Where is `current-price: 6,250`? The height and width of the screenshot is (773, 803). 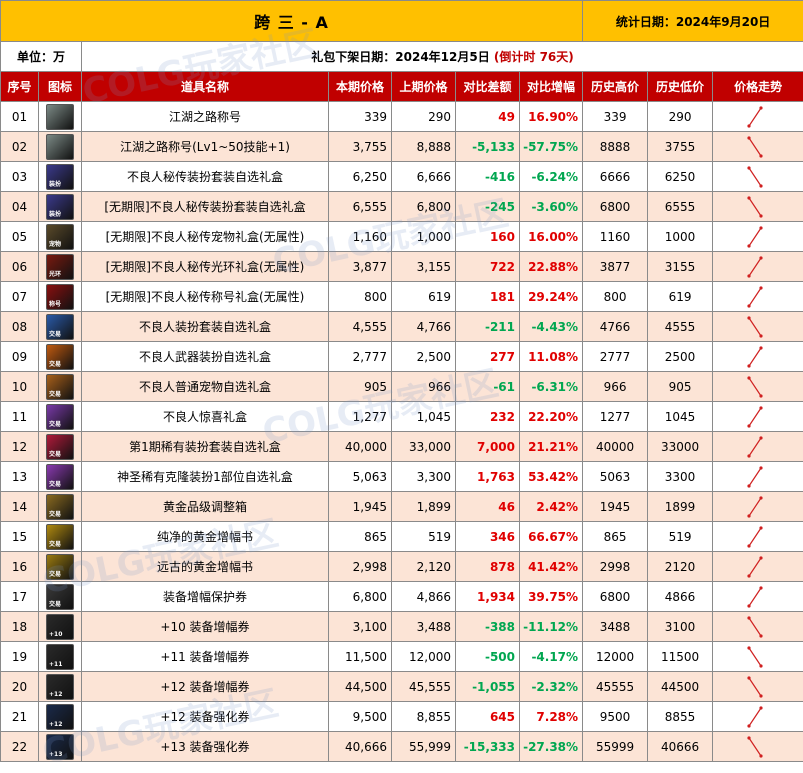 current-price: 6,250 is located at coordinates (360, 177).